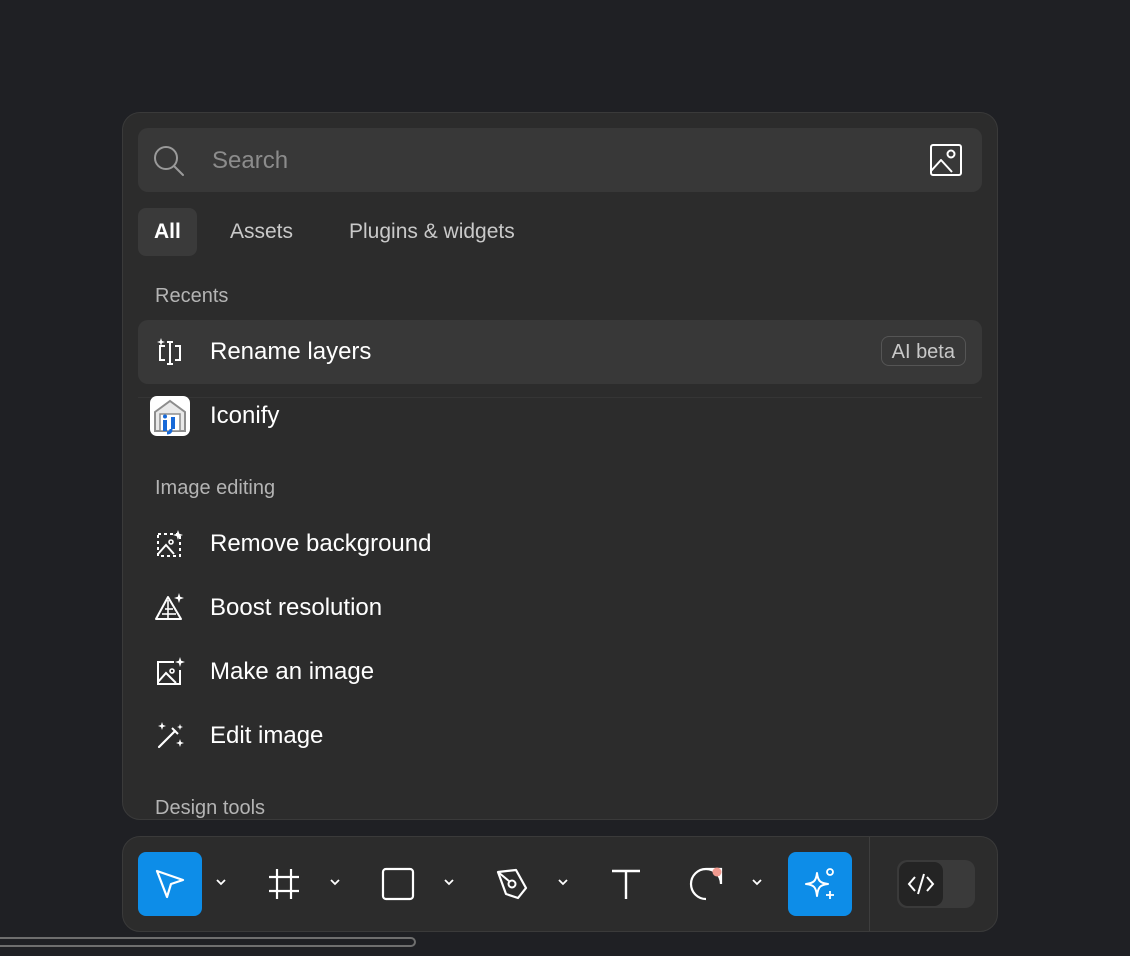 The width and height of the screenshot is (1130, 956). What do you see at coordinates (432, 232) in the screenshot?
I see `tab-plugins-widgets: Plugins & widgets` at bounding box center [432, 232].